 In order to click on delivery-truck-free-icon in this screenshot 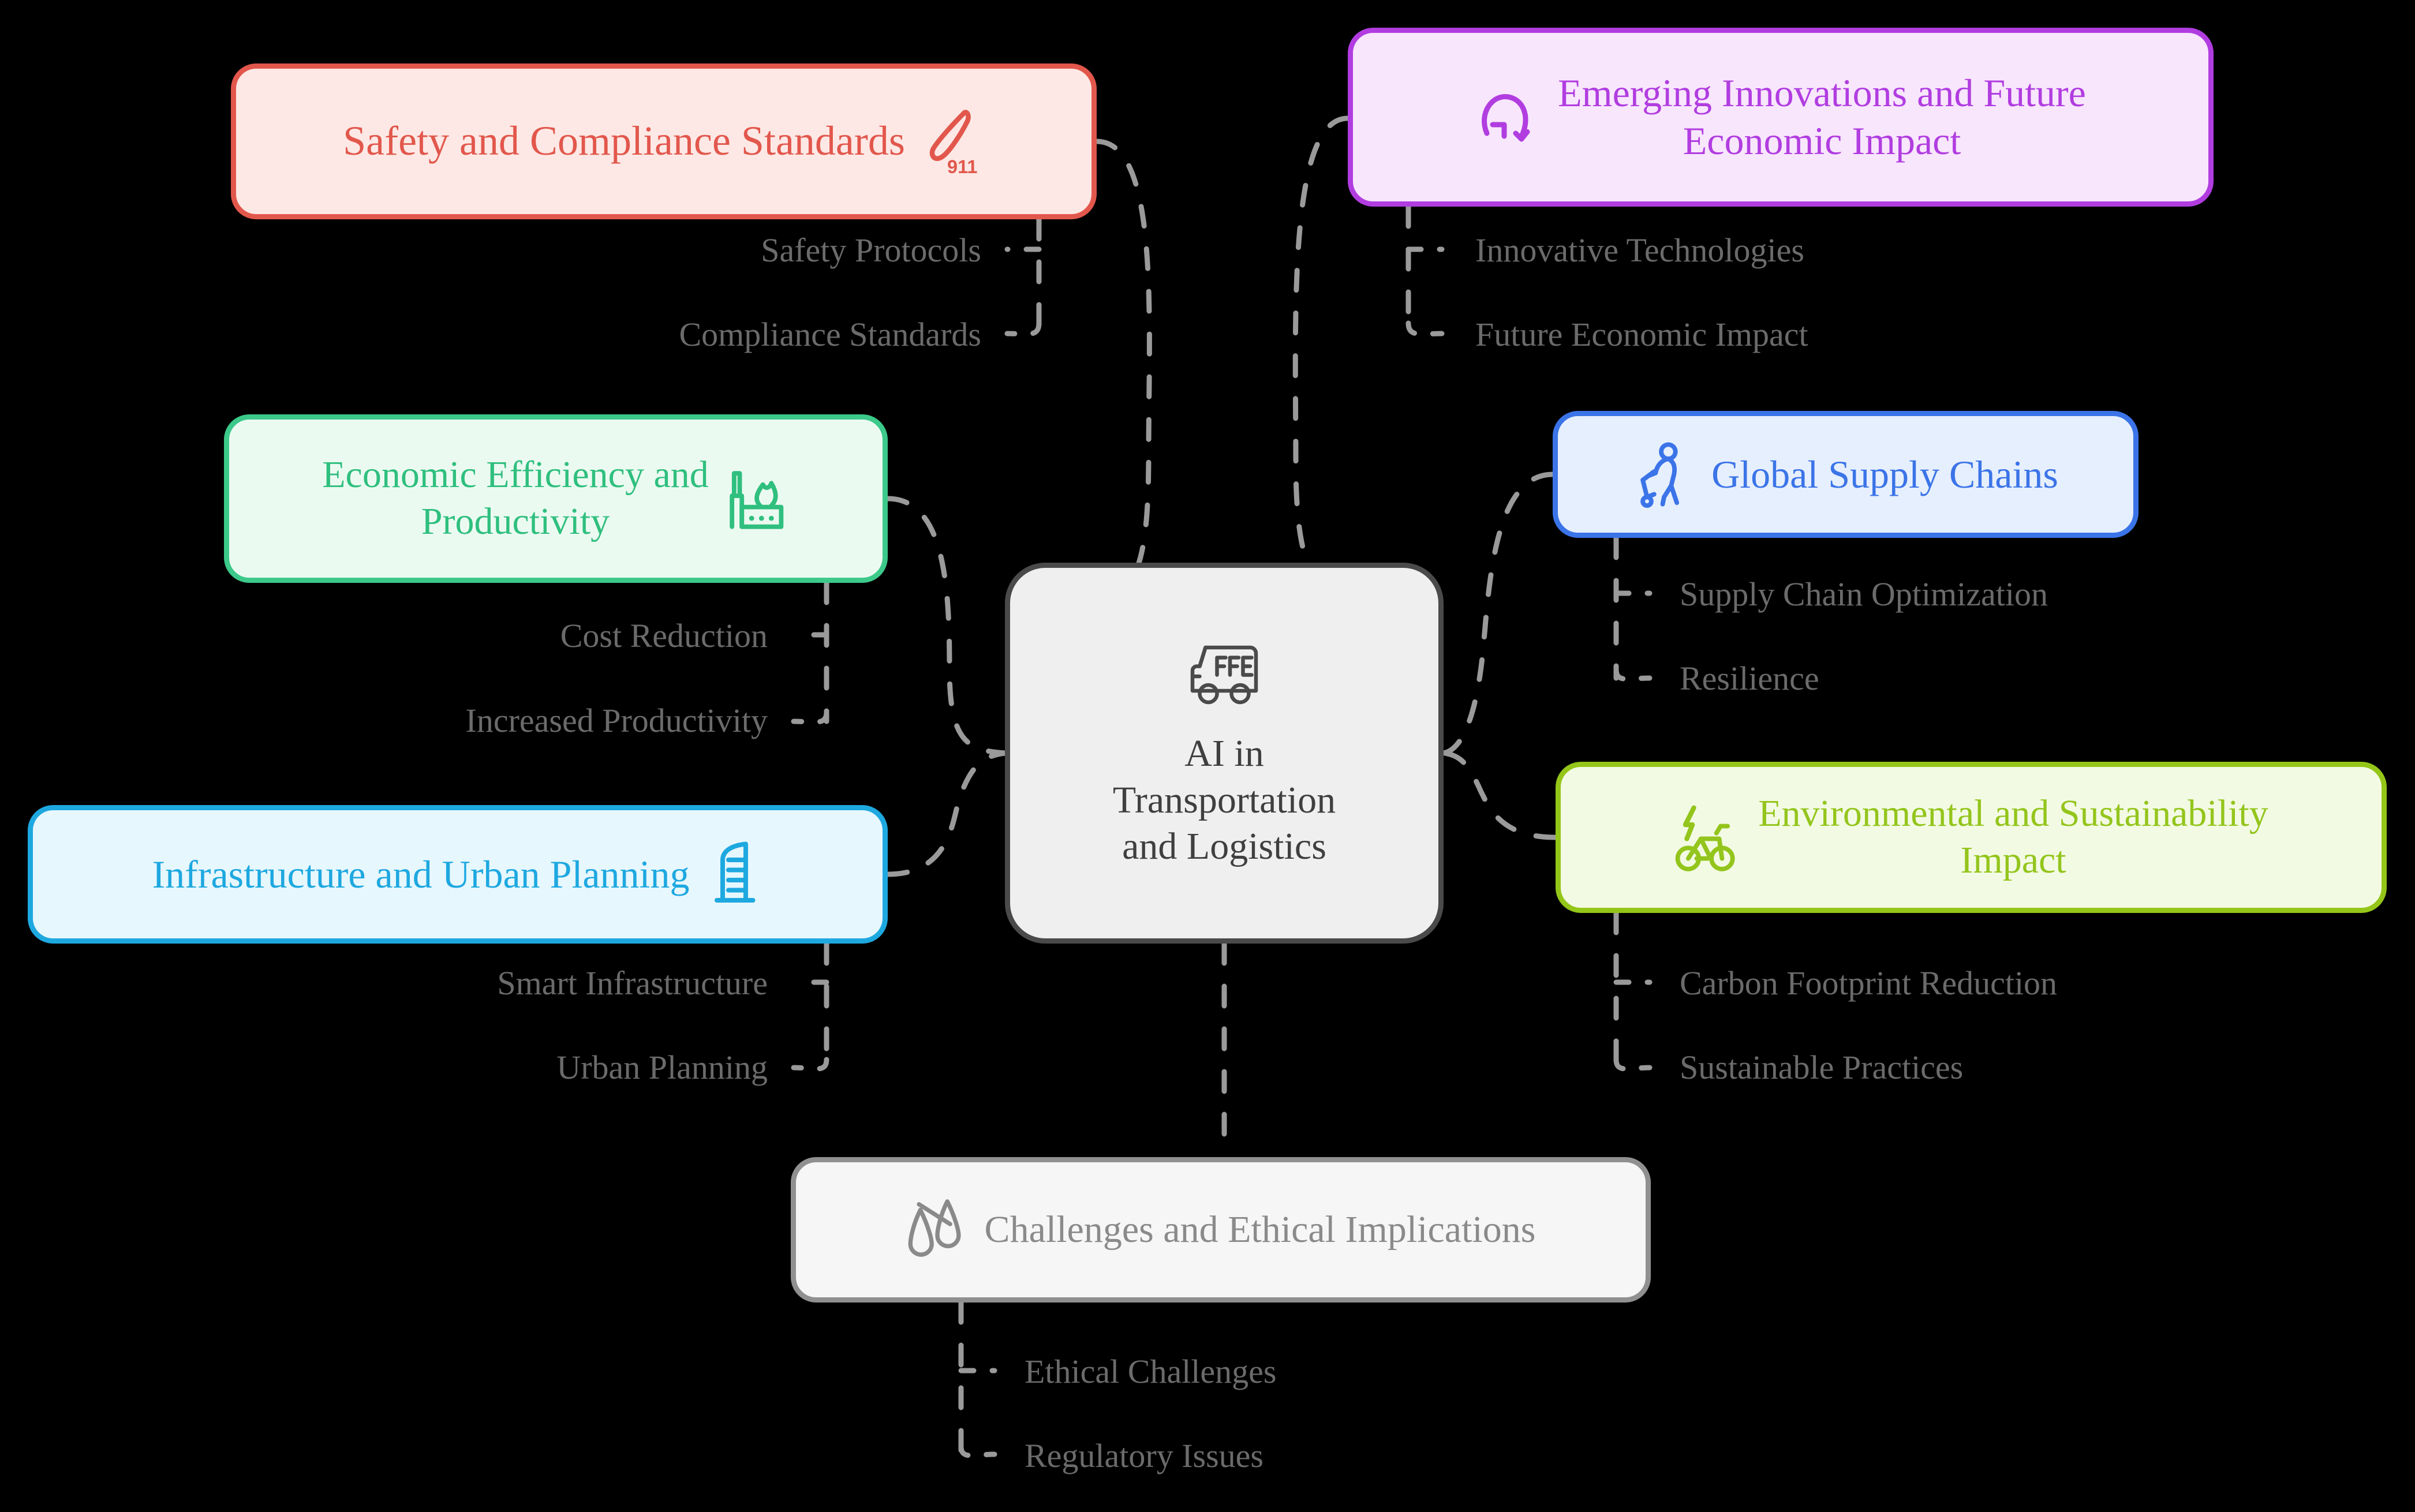, I will do `click(1225, 674)`.